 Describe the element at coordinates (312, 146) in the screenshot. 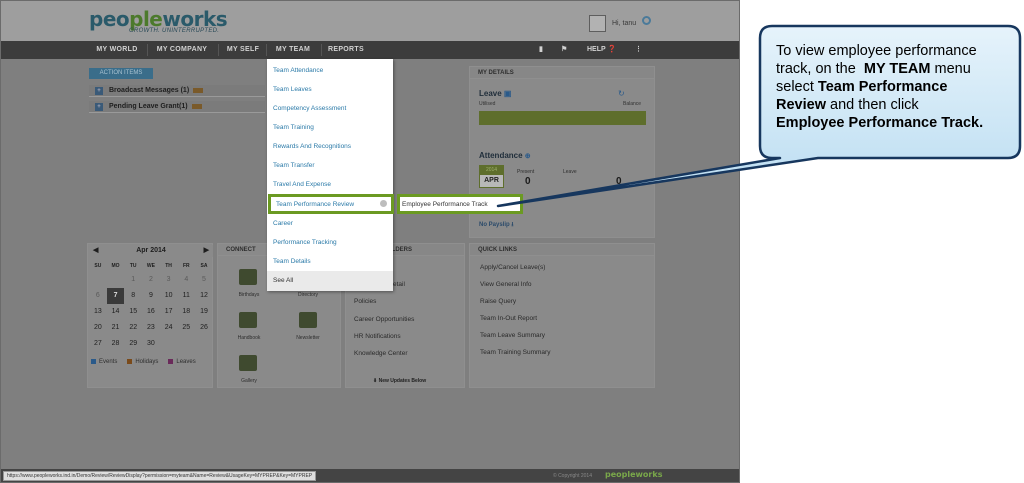

I see `menu-item-rewards: Rewards And Recognitions` at that location.